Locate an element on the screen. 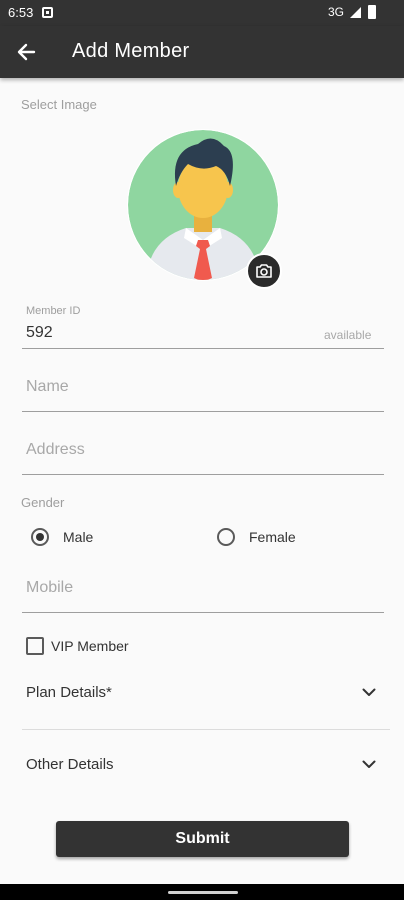 This screenshot has height=900, width=404. navigation-bar is located at coordinates (202, 892).